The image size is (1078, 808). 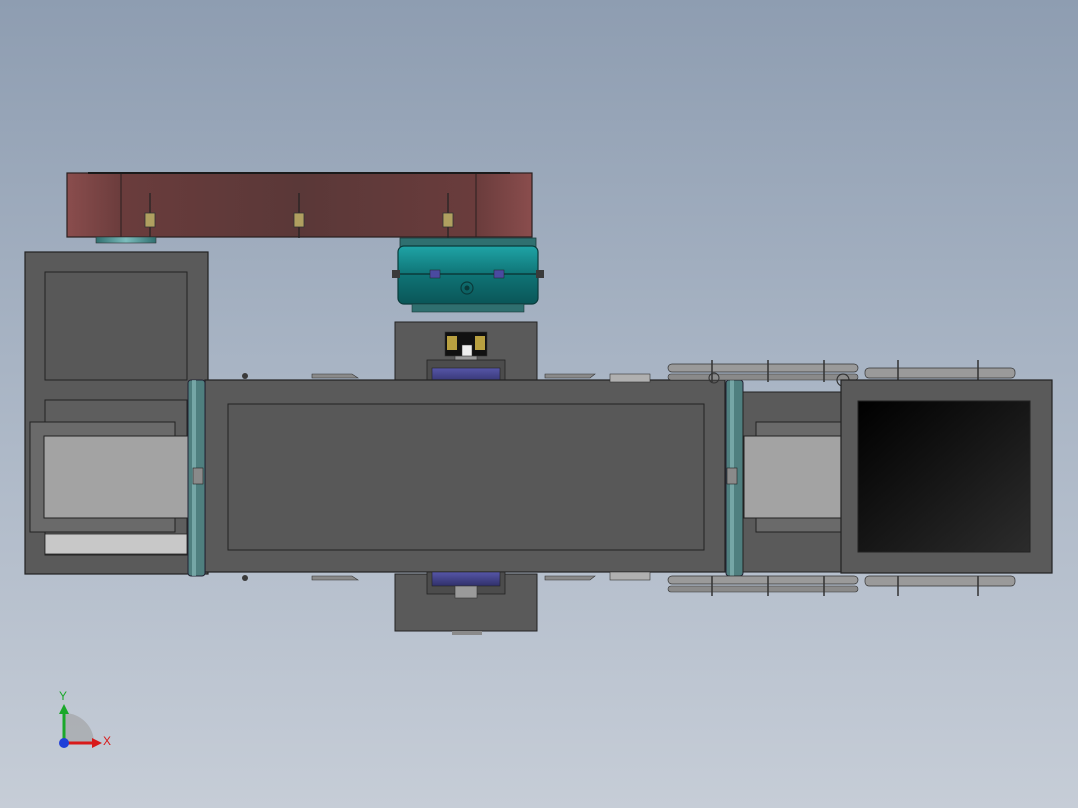 I want to click on drive-bracket-top, so click(x=466, y=353).